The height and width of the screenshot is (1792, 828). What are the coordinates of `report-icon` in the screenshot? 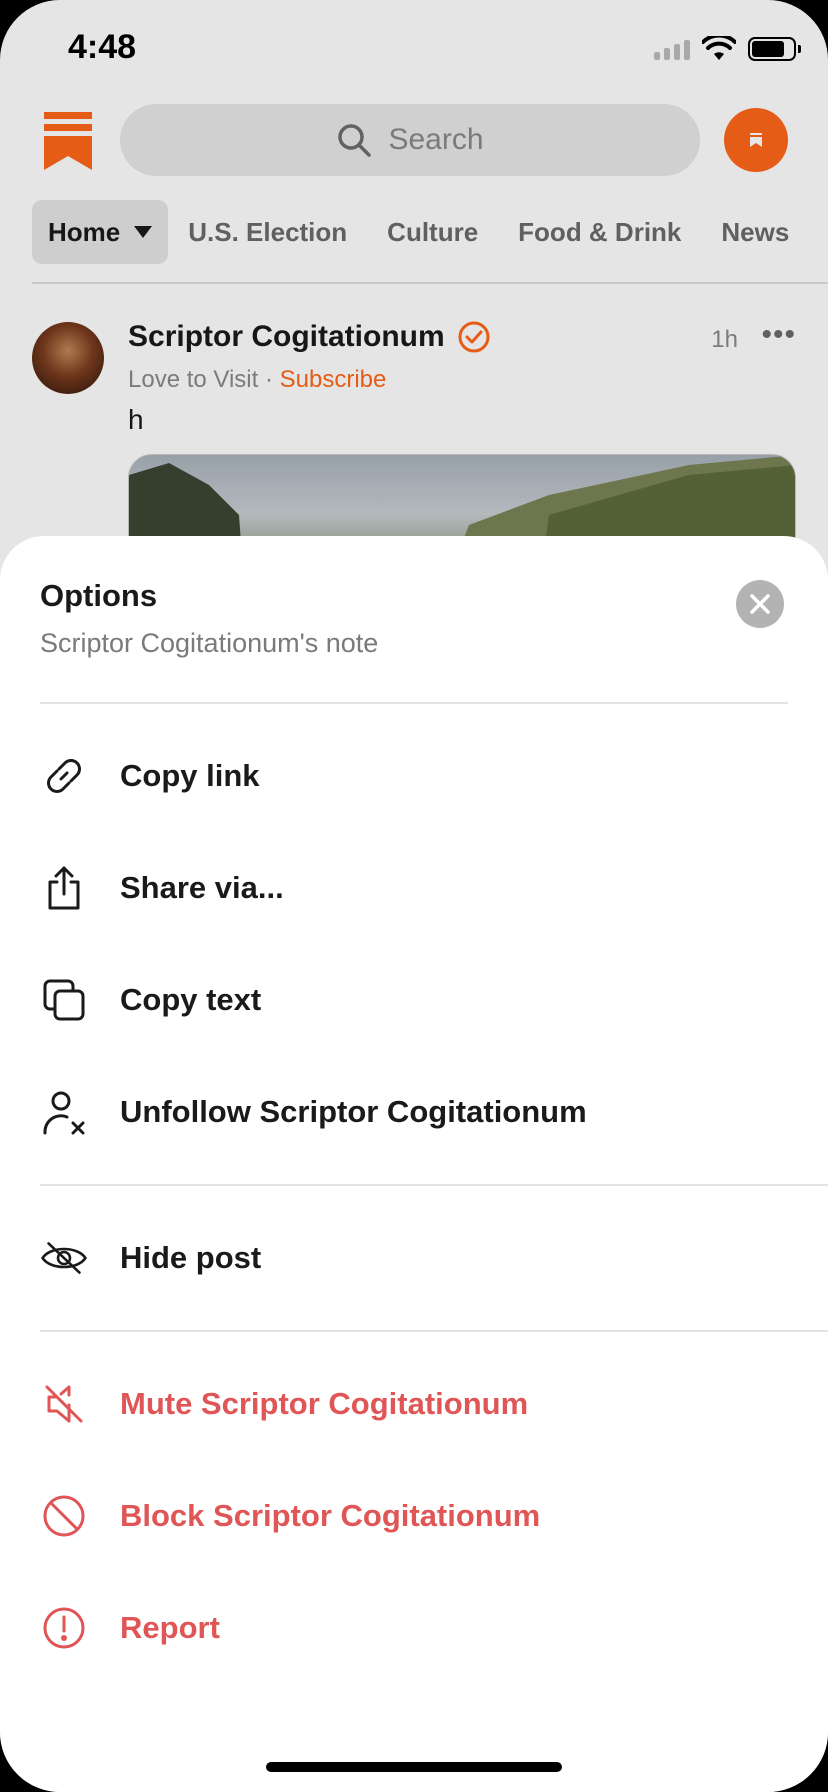 It's located at (64, 1628).